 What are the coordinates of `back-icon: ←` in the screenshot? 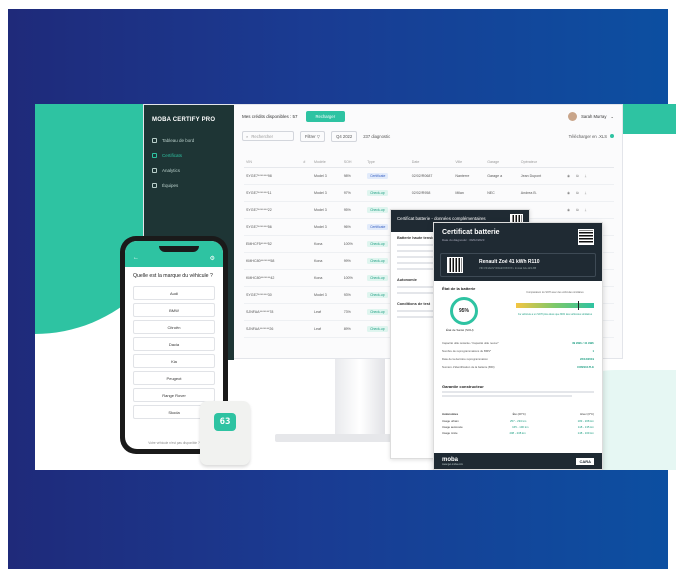 It's located at (136, 258).